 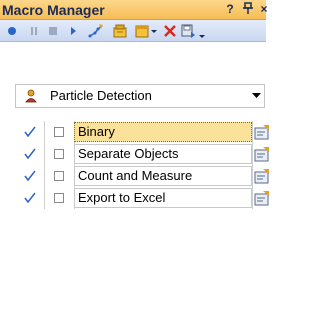 What do you see at coordinates (163, 132) in the screenshot?
I see `step-label: Binary` at bounding box center [163, 132].